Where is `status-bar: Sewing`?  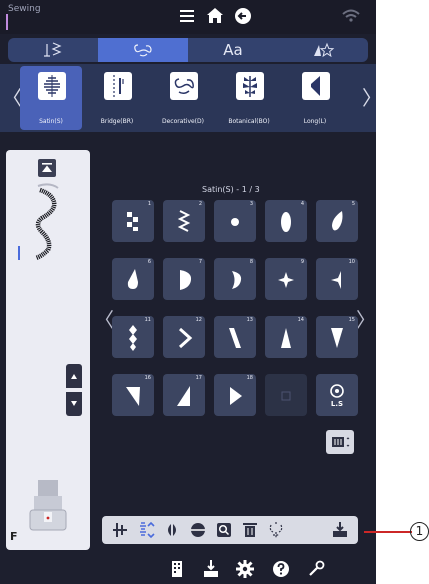 status-bar: Sewing is located at coordinates (188, 17).